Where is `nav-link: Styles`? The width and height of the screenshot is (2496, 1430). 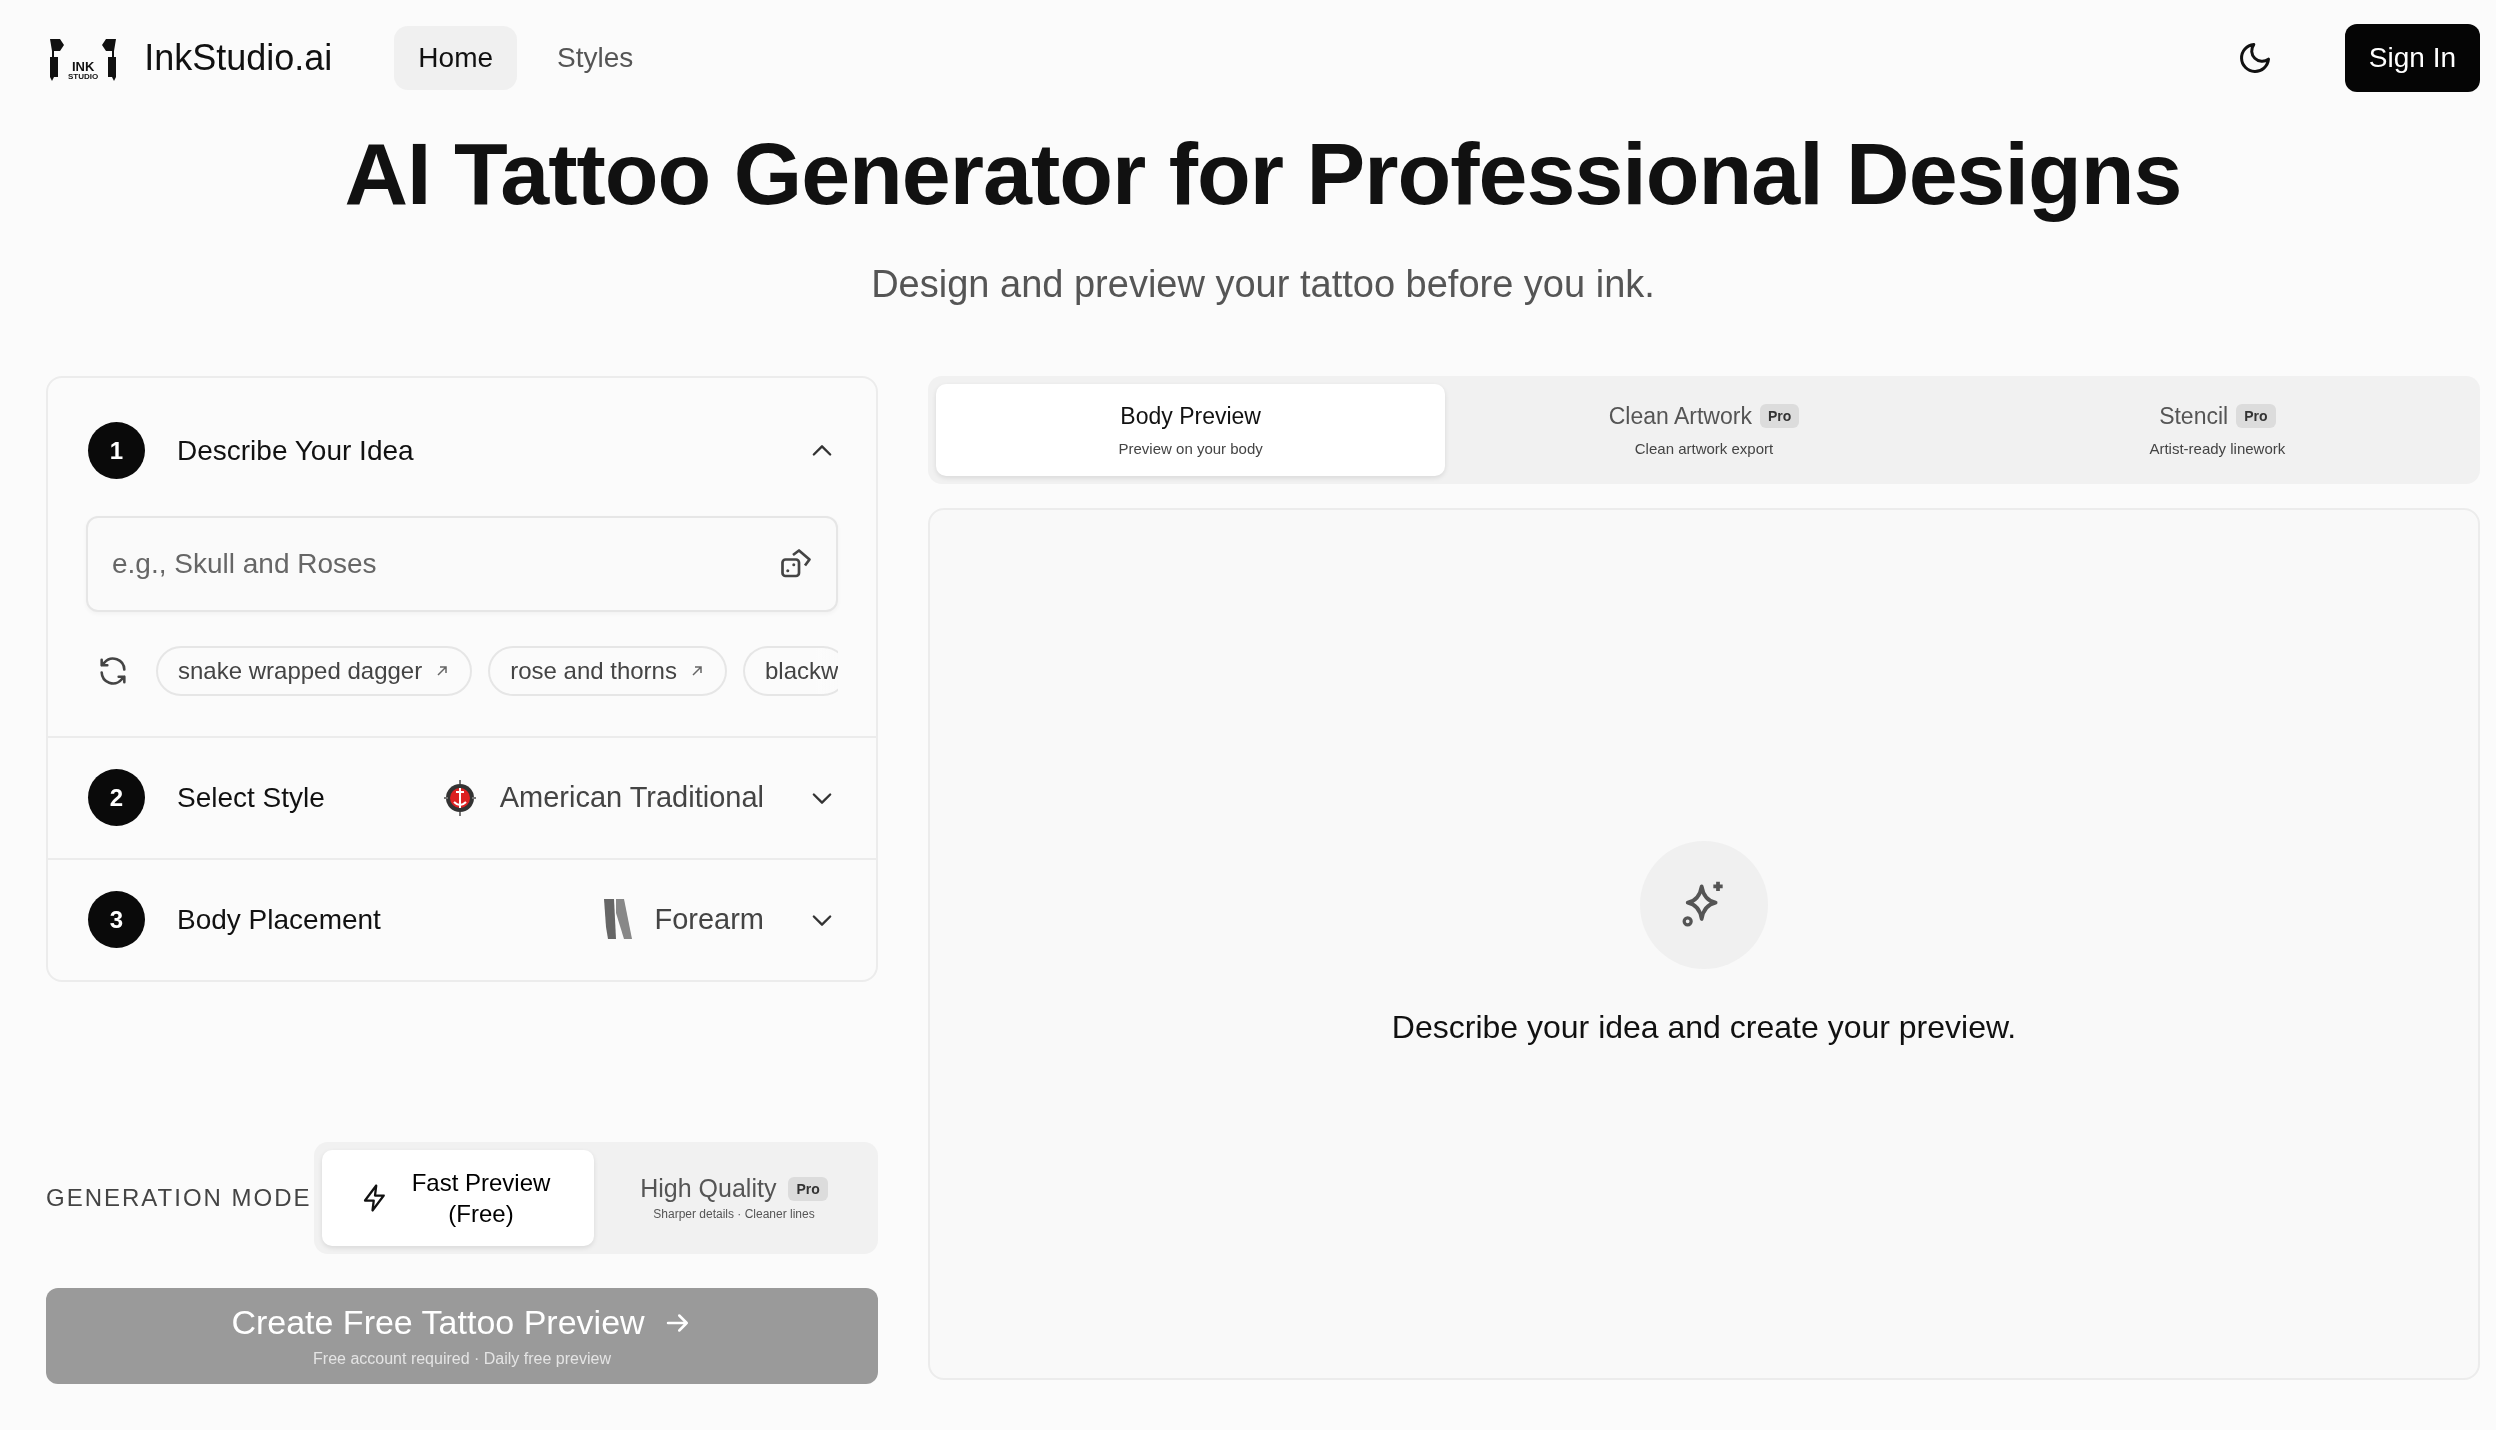 nav-link: Styles is located at coordinates (595, 58).